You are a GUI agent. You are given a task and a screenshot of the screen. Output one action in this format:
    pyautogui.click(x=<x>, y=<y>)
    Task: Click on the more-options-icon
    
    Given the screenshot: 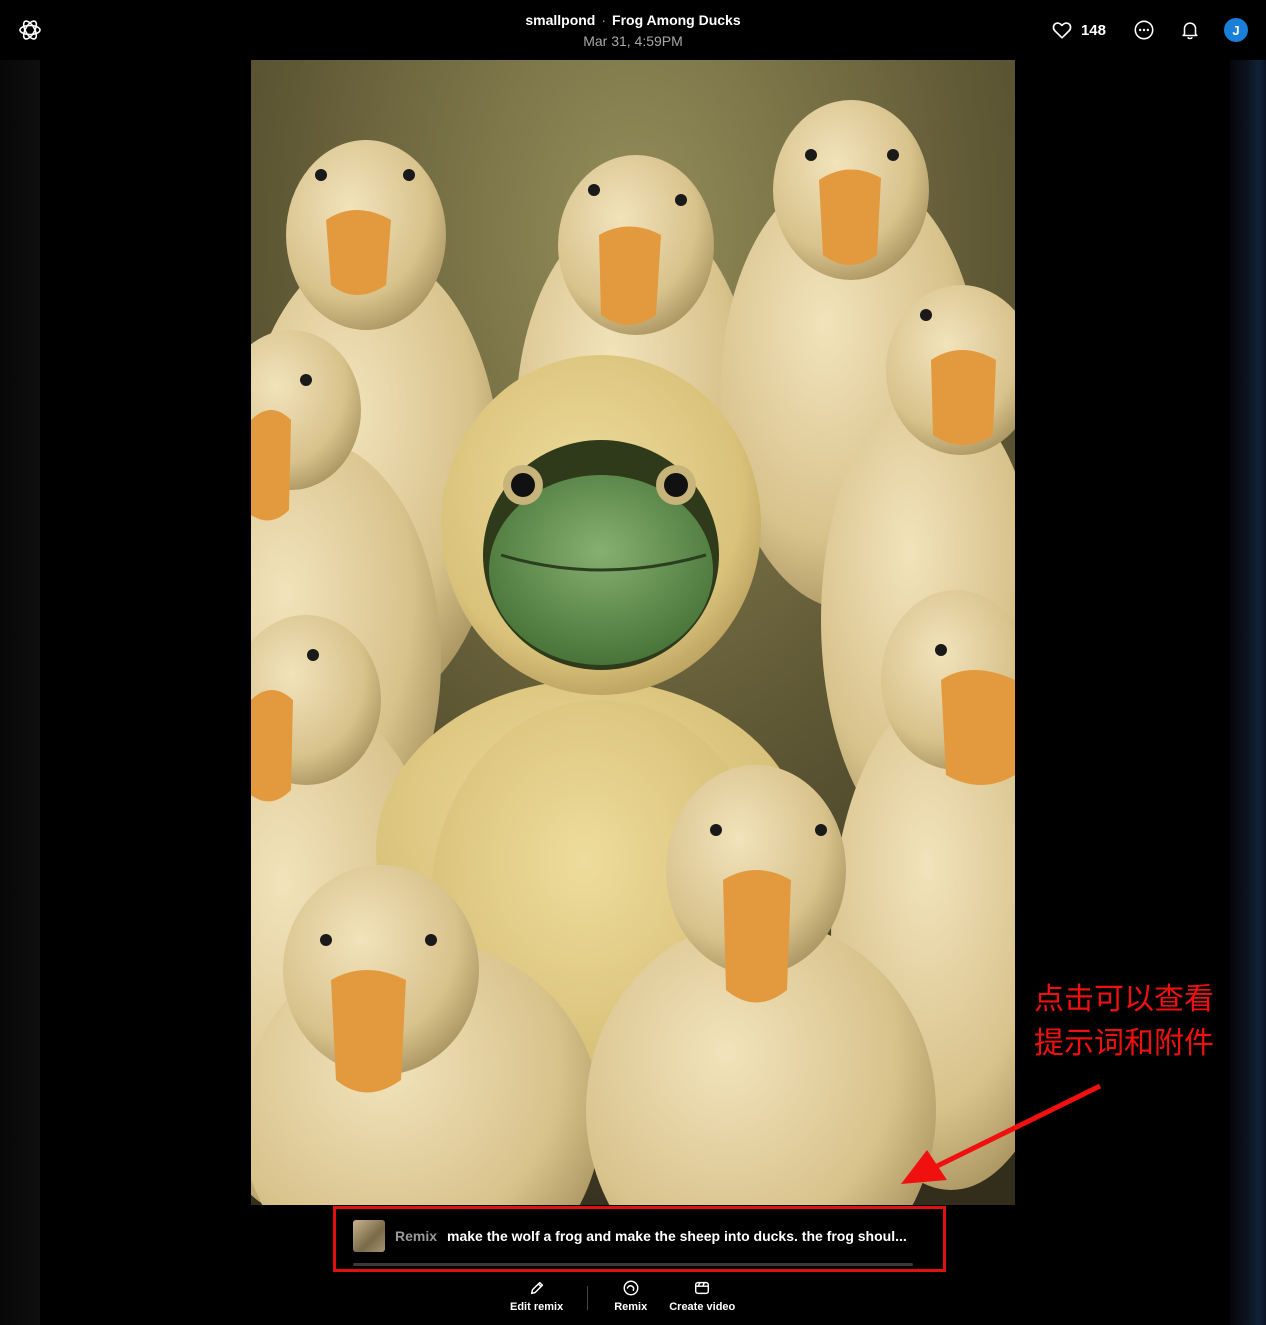 What is the action you would take?
    pyautogui.click(x=1144, y=30)
    